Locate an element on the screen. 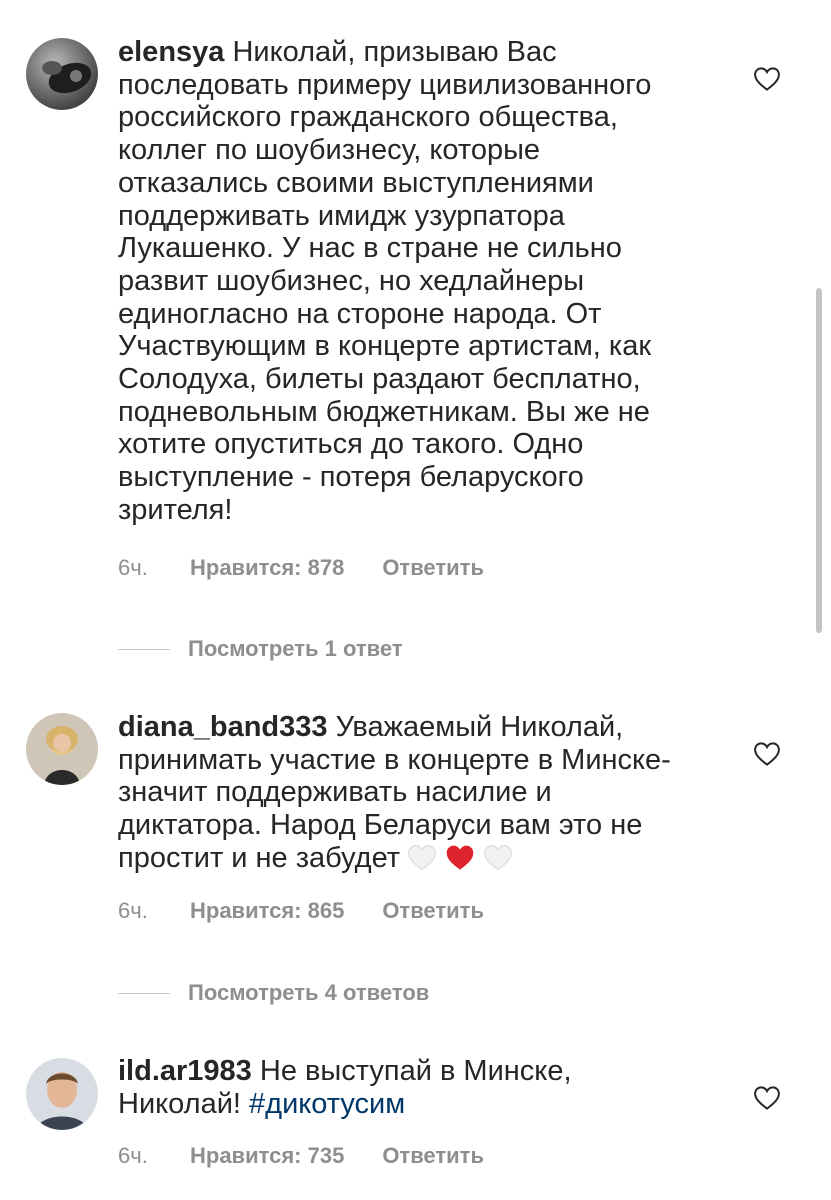 The height and width of the screenshot is (1200, 831). comment-username: diana_band333 is located at coordinates (223, 727).